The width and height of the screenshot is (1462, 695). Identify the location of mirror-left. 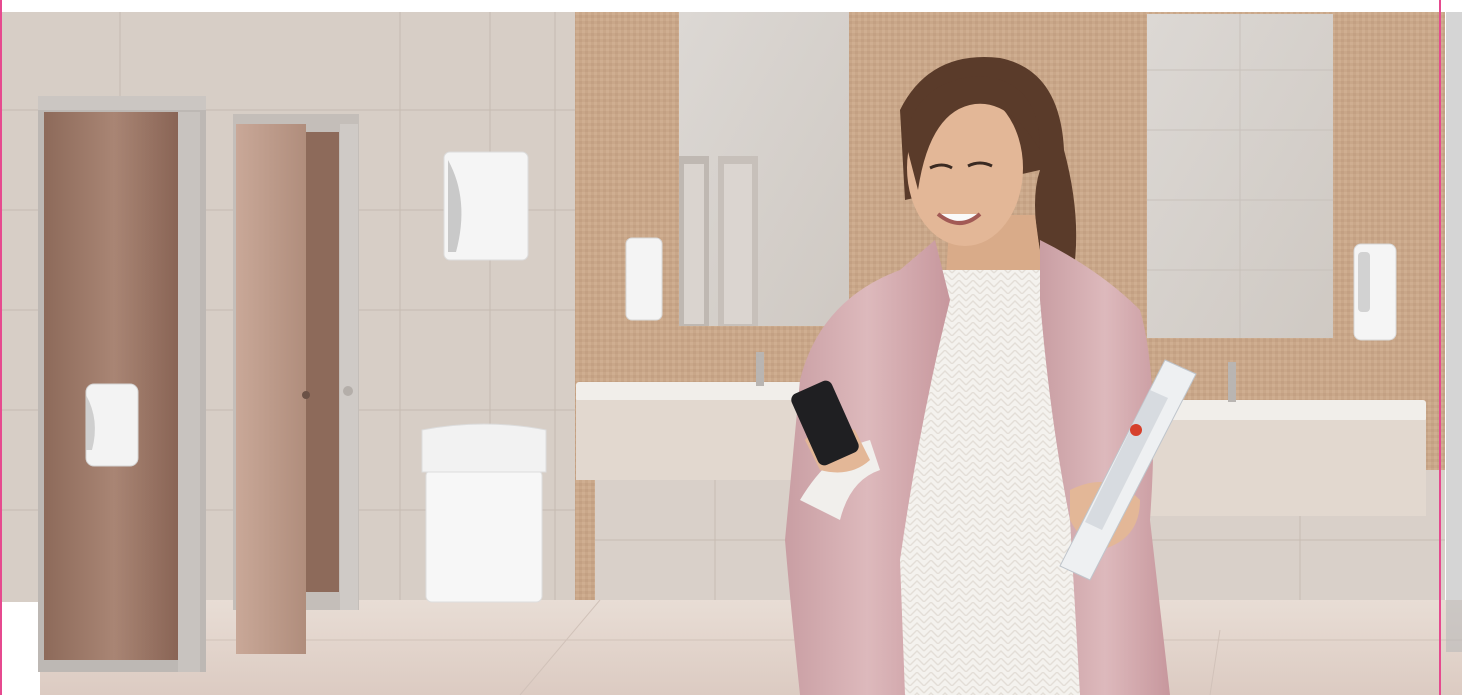
(764, 169).